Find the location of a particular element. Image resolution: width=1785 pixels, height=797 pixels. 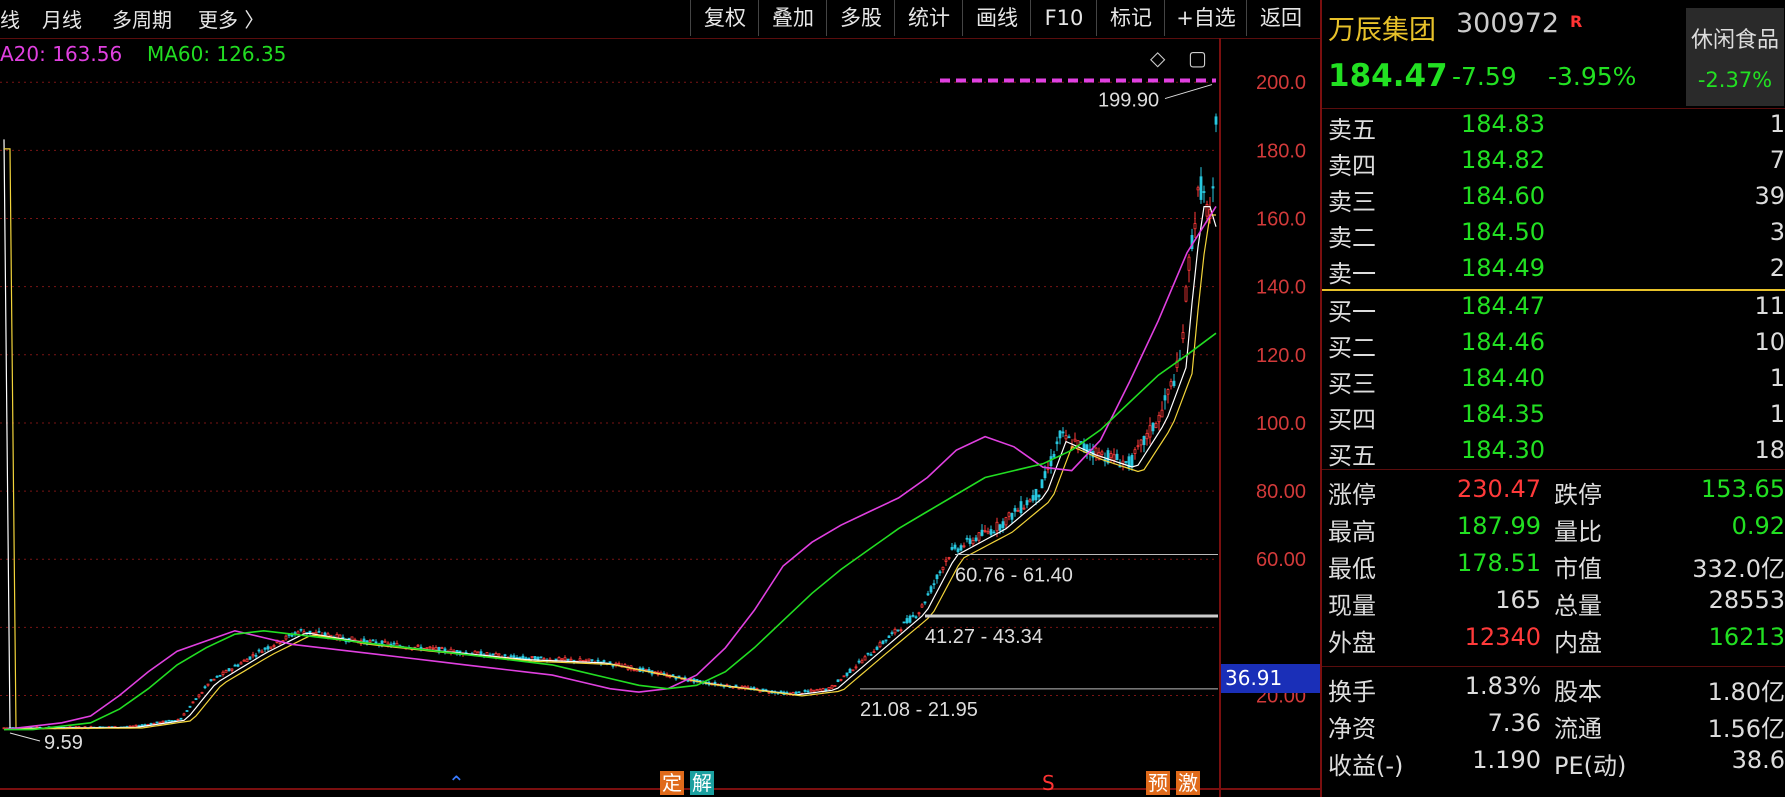

statistics-button: 统计 is located at coordinates (928, 18).